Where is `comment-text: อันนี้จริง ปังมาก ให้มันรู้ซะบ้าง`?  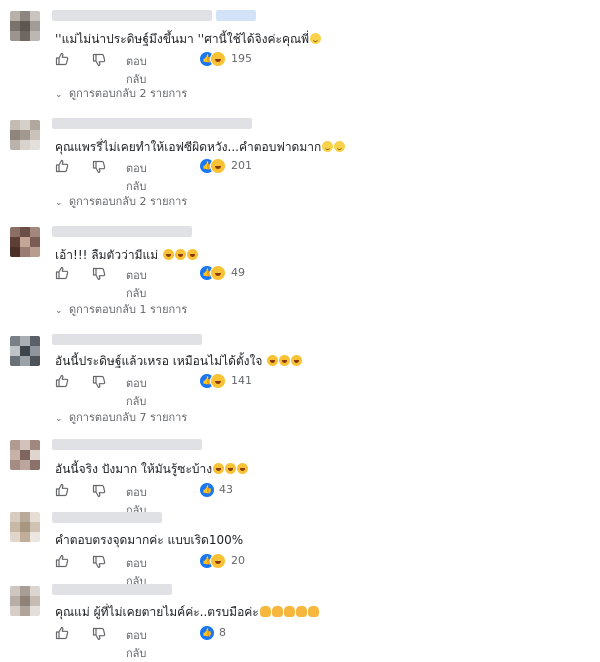
comment-text: อันนี้จริง ปังมาก ให้มันรู้ซะบ้าง is located at coordinates (152, 469).